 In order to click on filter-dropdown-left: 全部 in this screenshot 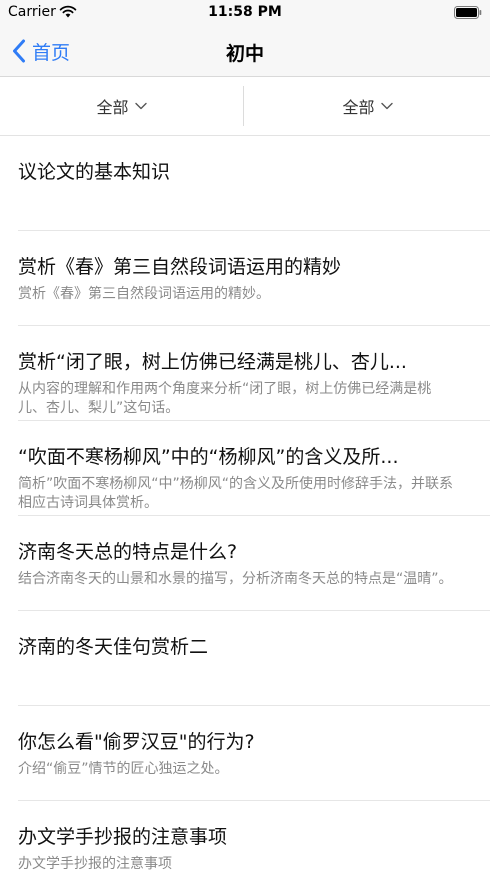, I will do `click(121, 106)`.